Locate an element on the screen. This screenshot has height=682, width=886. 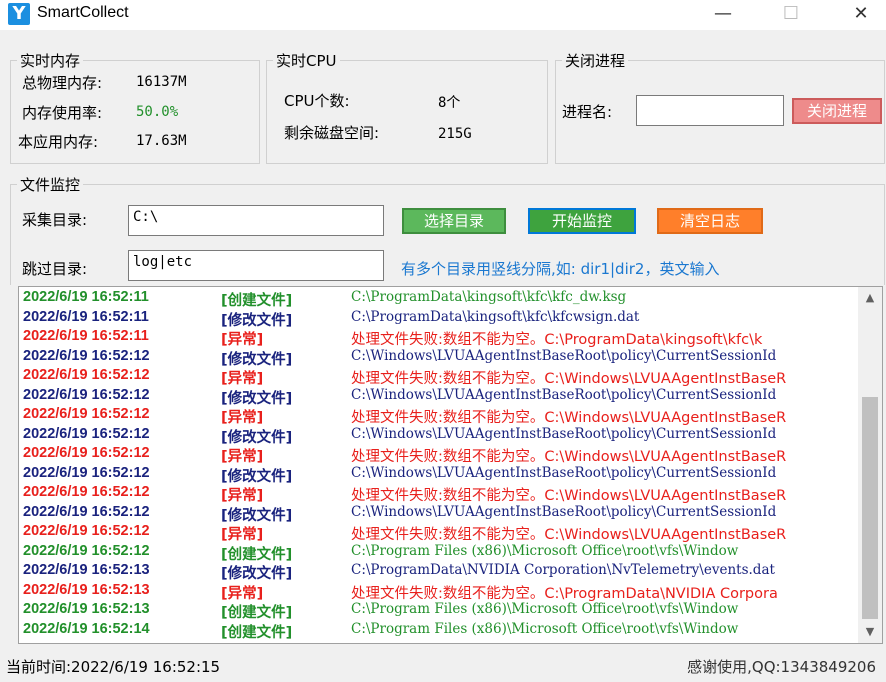
close-button: ✕ is located at coordinates (861, 15).